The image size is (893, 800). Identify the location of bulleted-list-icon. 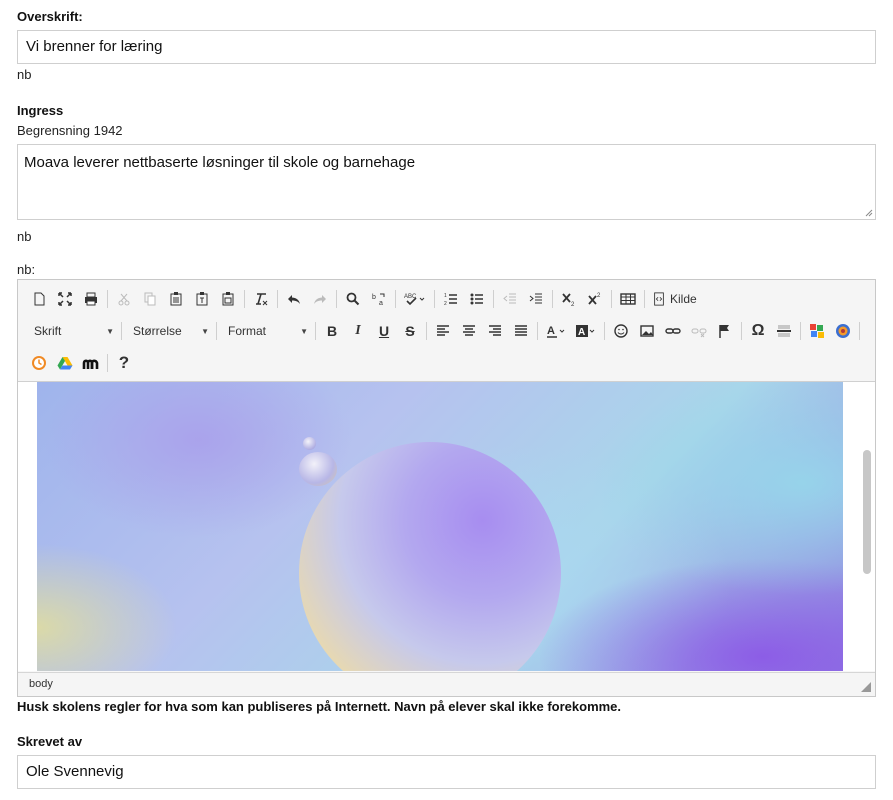
(477, 299).